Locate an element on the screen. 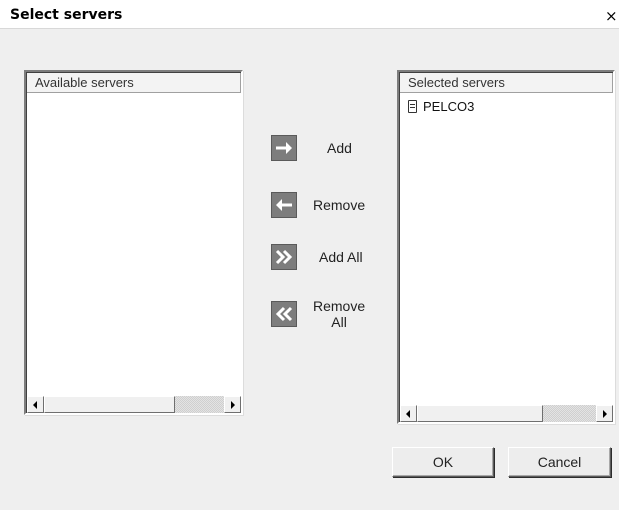 Image resolution: width=619 pixels, height=510 pixels. double-chevron-left-icon is located at coordinates (284, 314).